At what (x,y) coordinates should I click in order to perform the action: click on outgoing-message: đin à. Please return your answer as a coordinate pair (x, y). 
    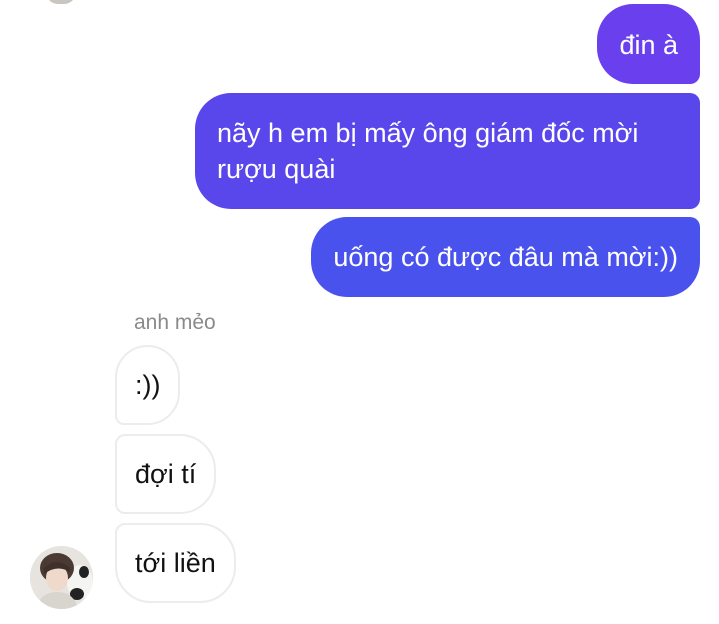
    Looking at the image, I should click on (648, 44).